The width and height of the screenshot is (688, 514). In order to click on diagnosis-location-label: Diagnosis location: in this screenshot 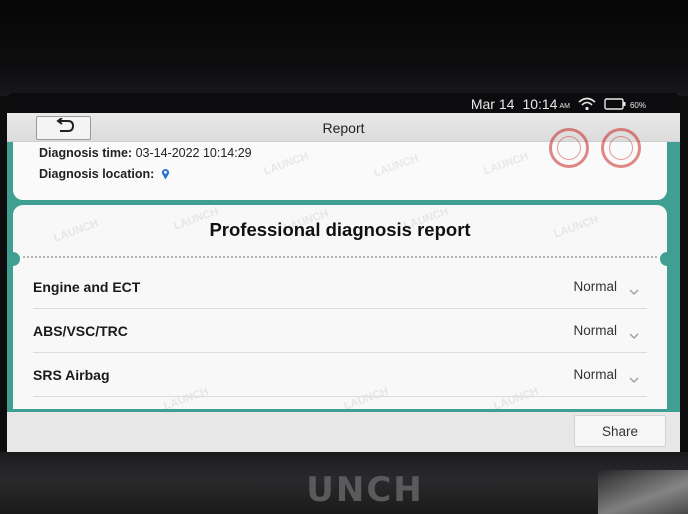, I will do `click(97, 174)`.